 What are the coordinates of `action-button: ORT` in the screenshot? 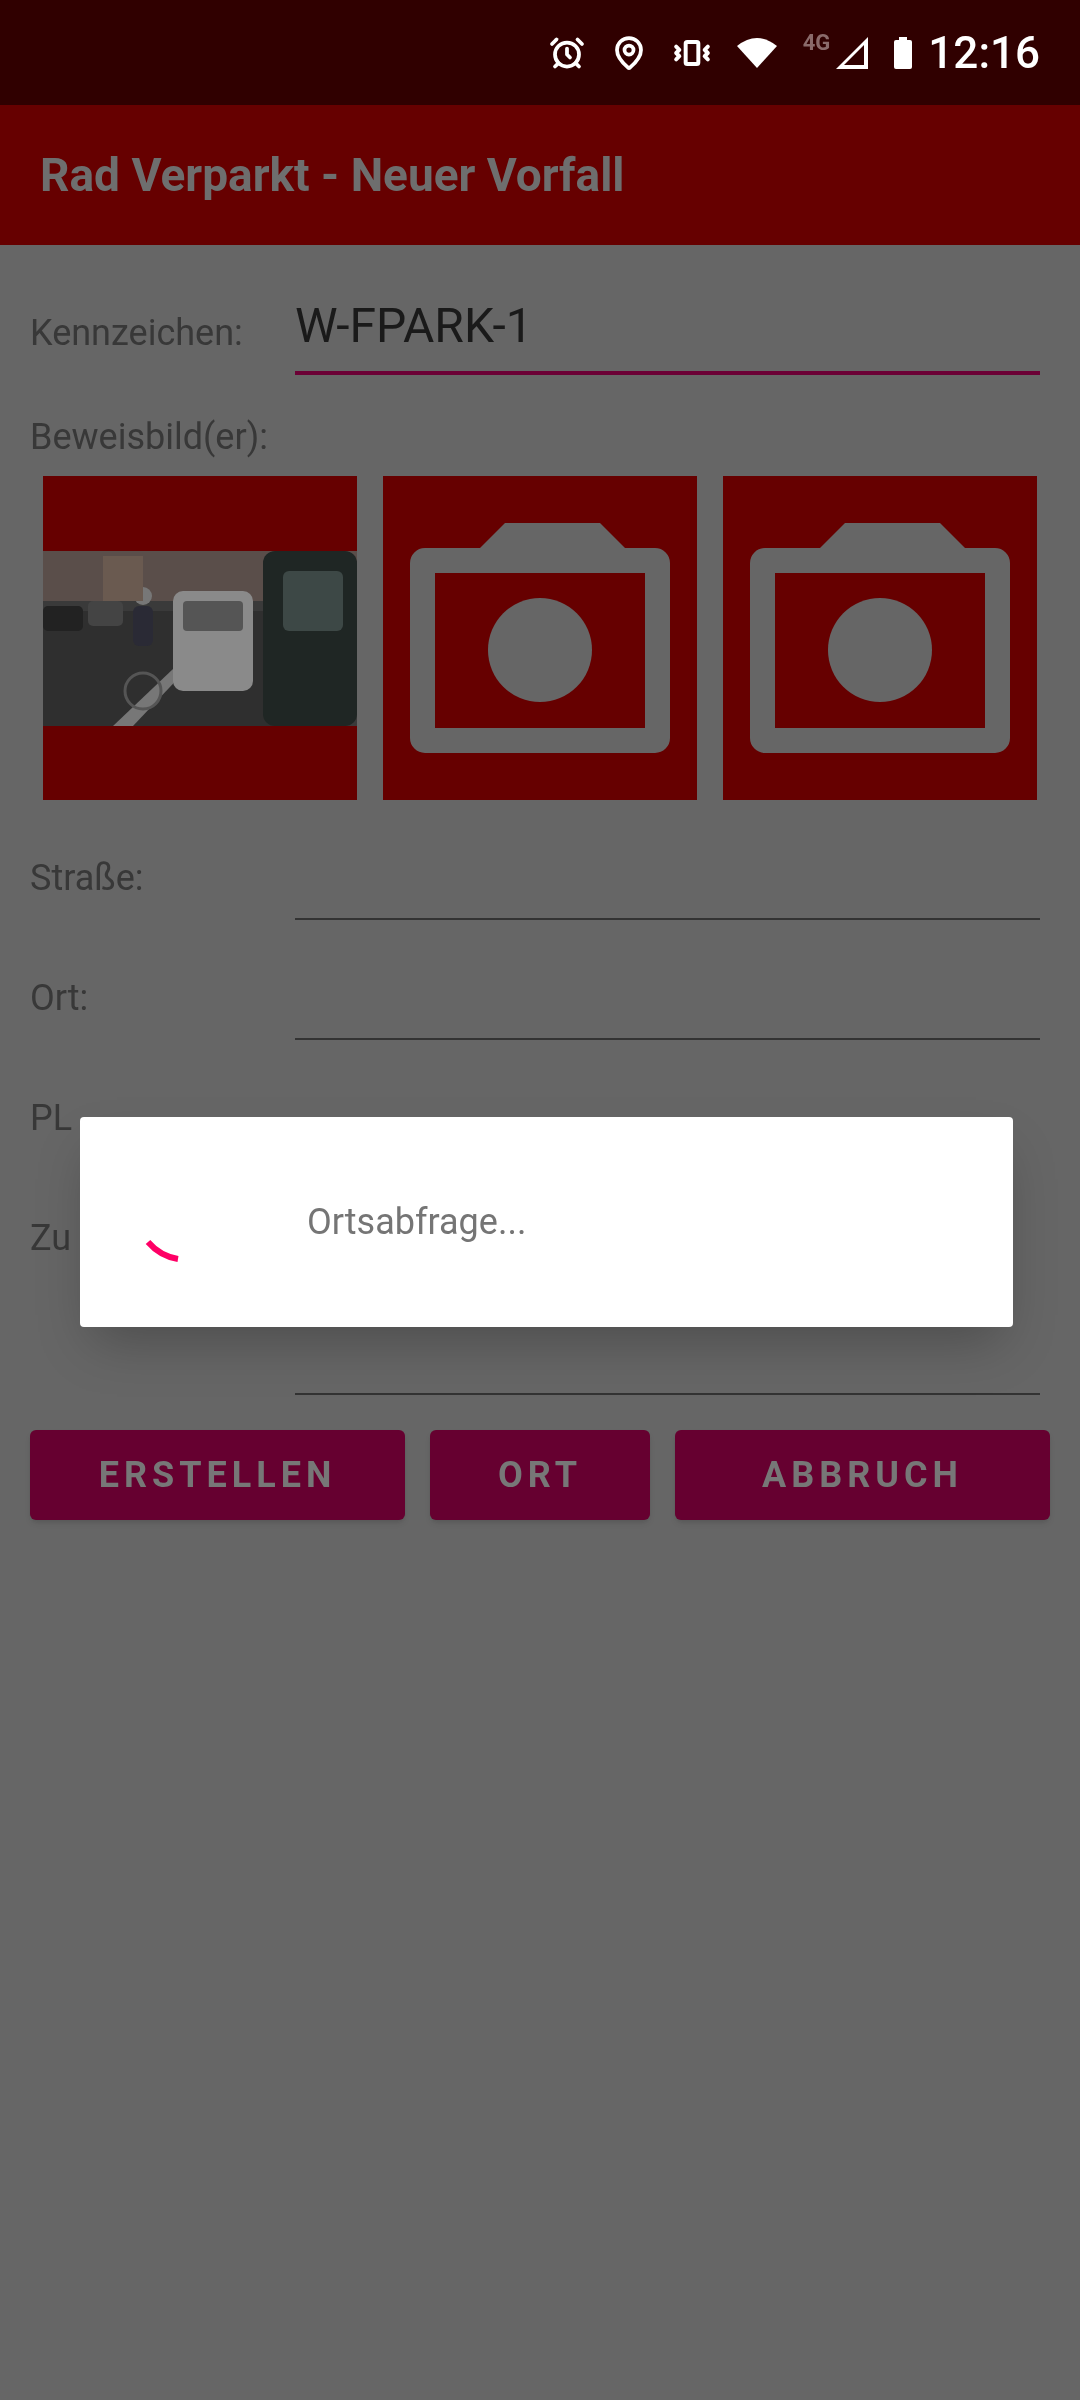 It's located at (540, 1475).